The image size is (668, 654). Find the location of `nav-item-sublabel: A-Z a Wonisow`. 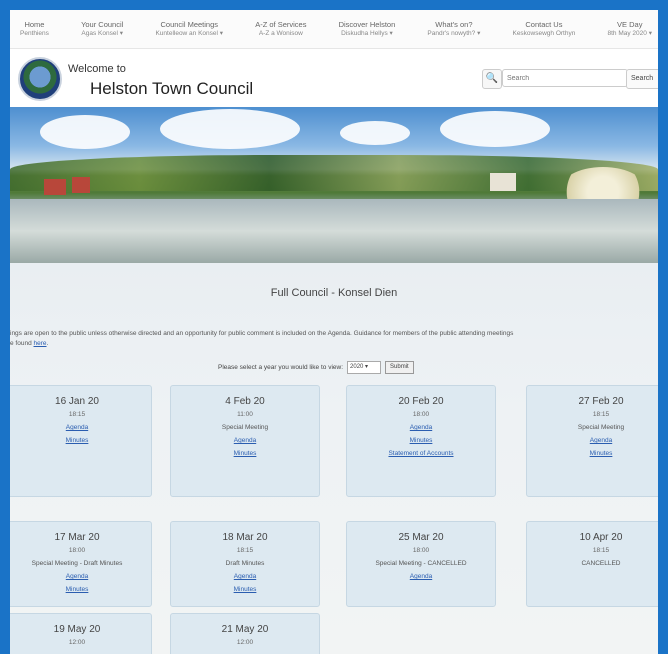

nav-item-sublabel: A-Z a Wonisow is located at coordinates (280, 33).